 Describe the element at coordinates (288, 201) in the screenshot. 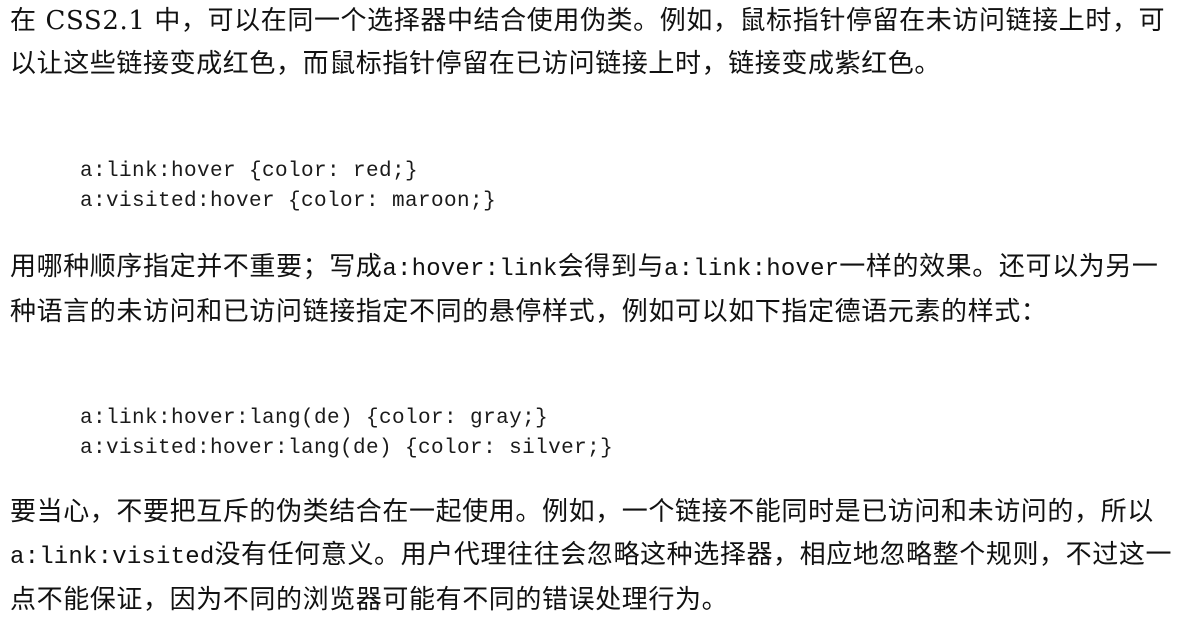

I see `code-line: a:visited:hover {color: maroon;}` at that location.